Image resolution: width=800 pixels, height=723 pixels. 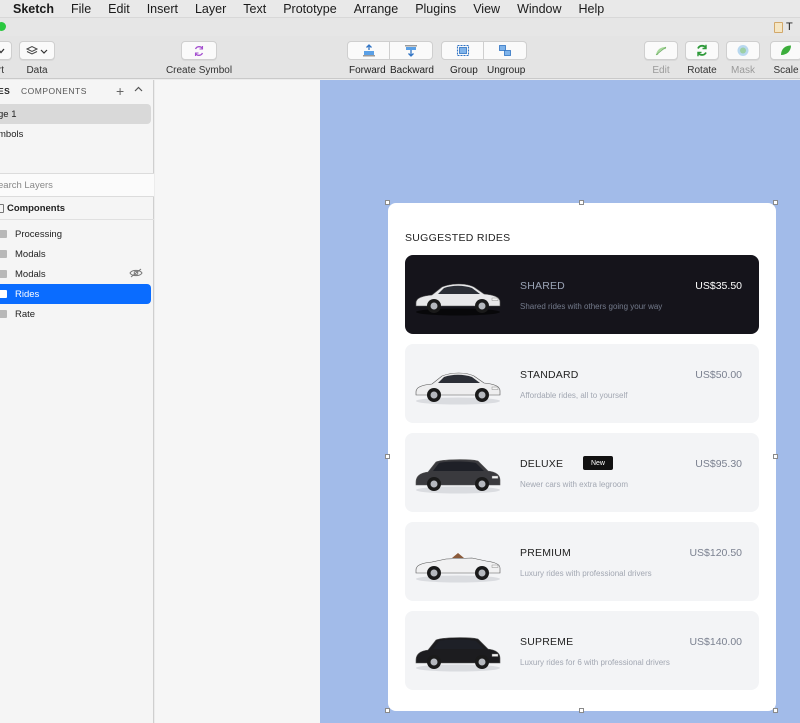 I want to click on group-button, so click(x=462, y=50).